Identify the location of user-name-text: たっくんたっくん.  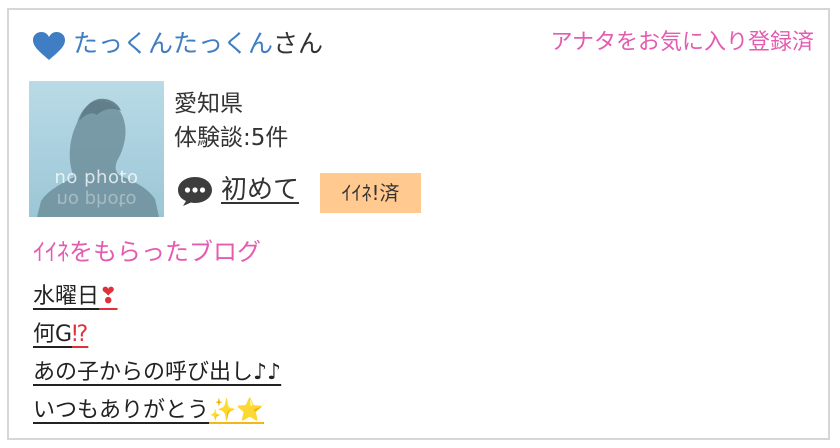
(173, 43).